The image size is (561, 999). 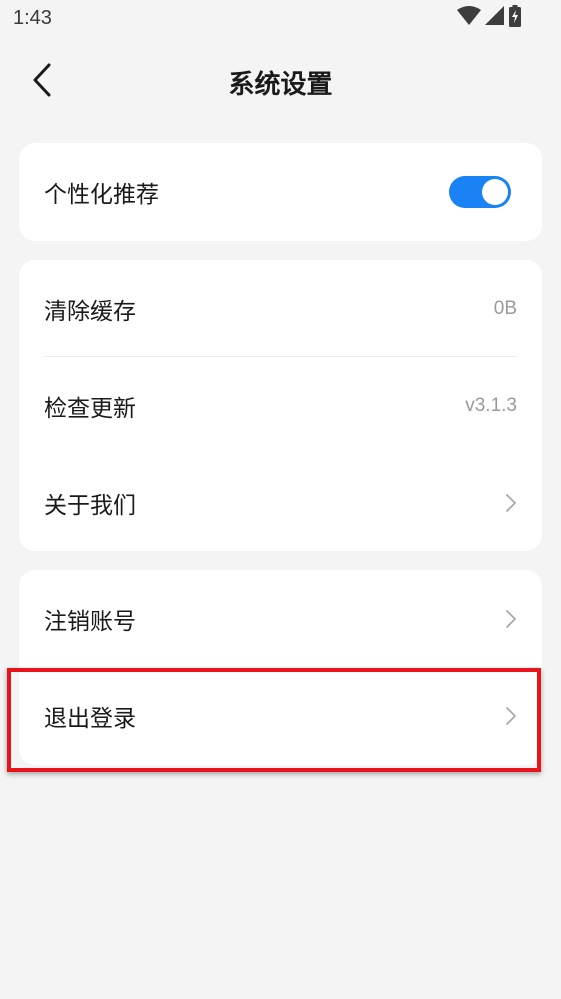 I want to click on personalized-recommendation-row: 个性化推荐, so click(x=280, y=192).